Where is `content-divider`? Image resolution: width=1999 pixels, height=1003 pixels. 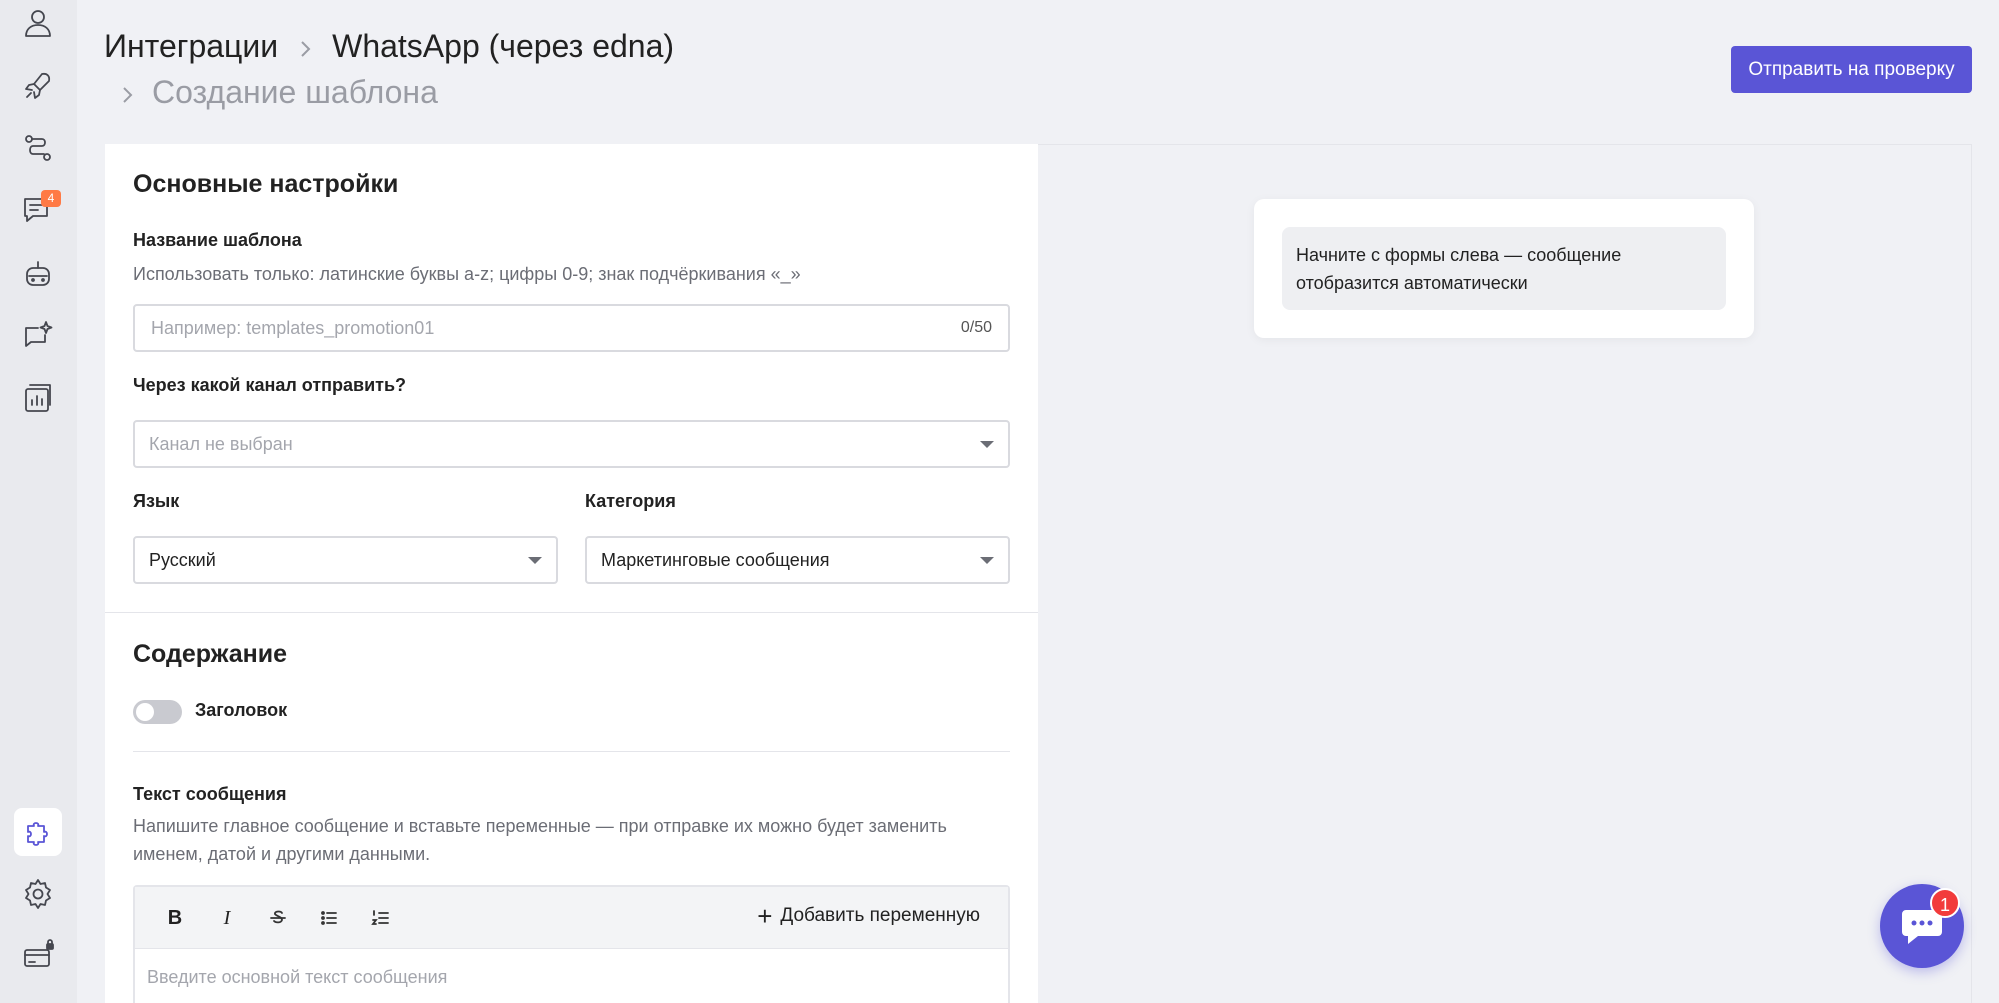 content-divider is located at coordinates (571, 751).